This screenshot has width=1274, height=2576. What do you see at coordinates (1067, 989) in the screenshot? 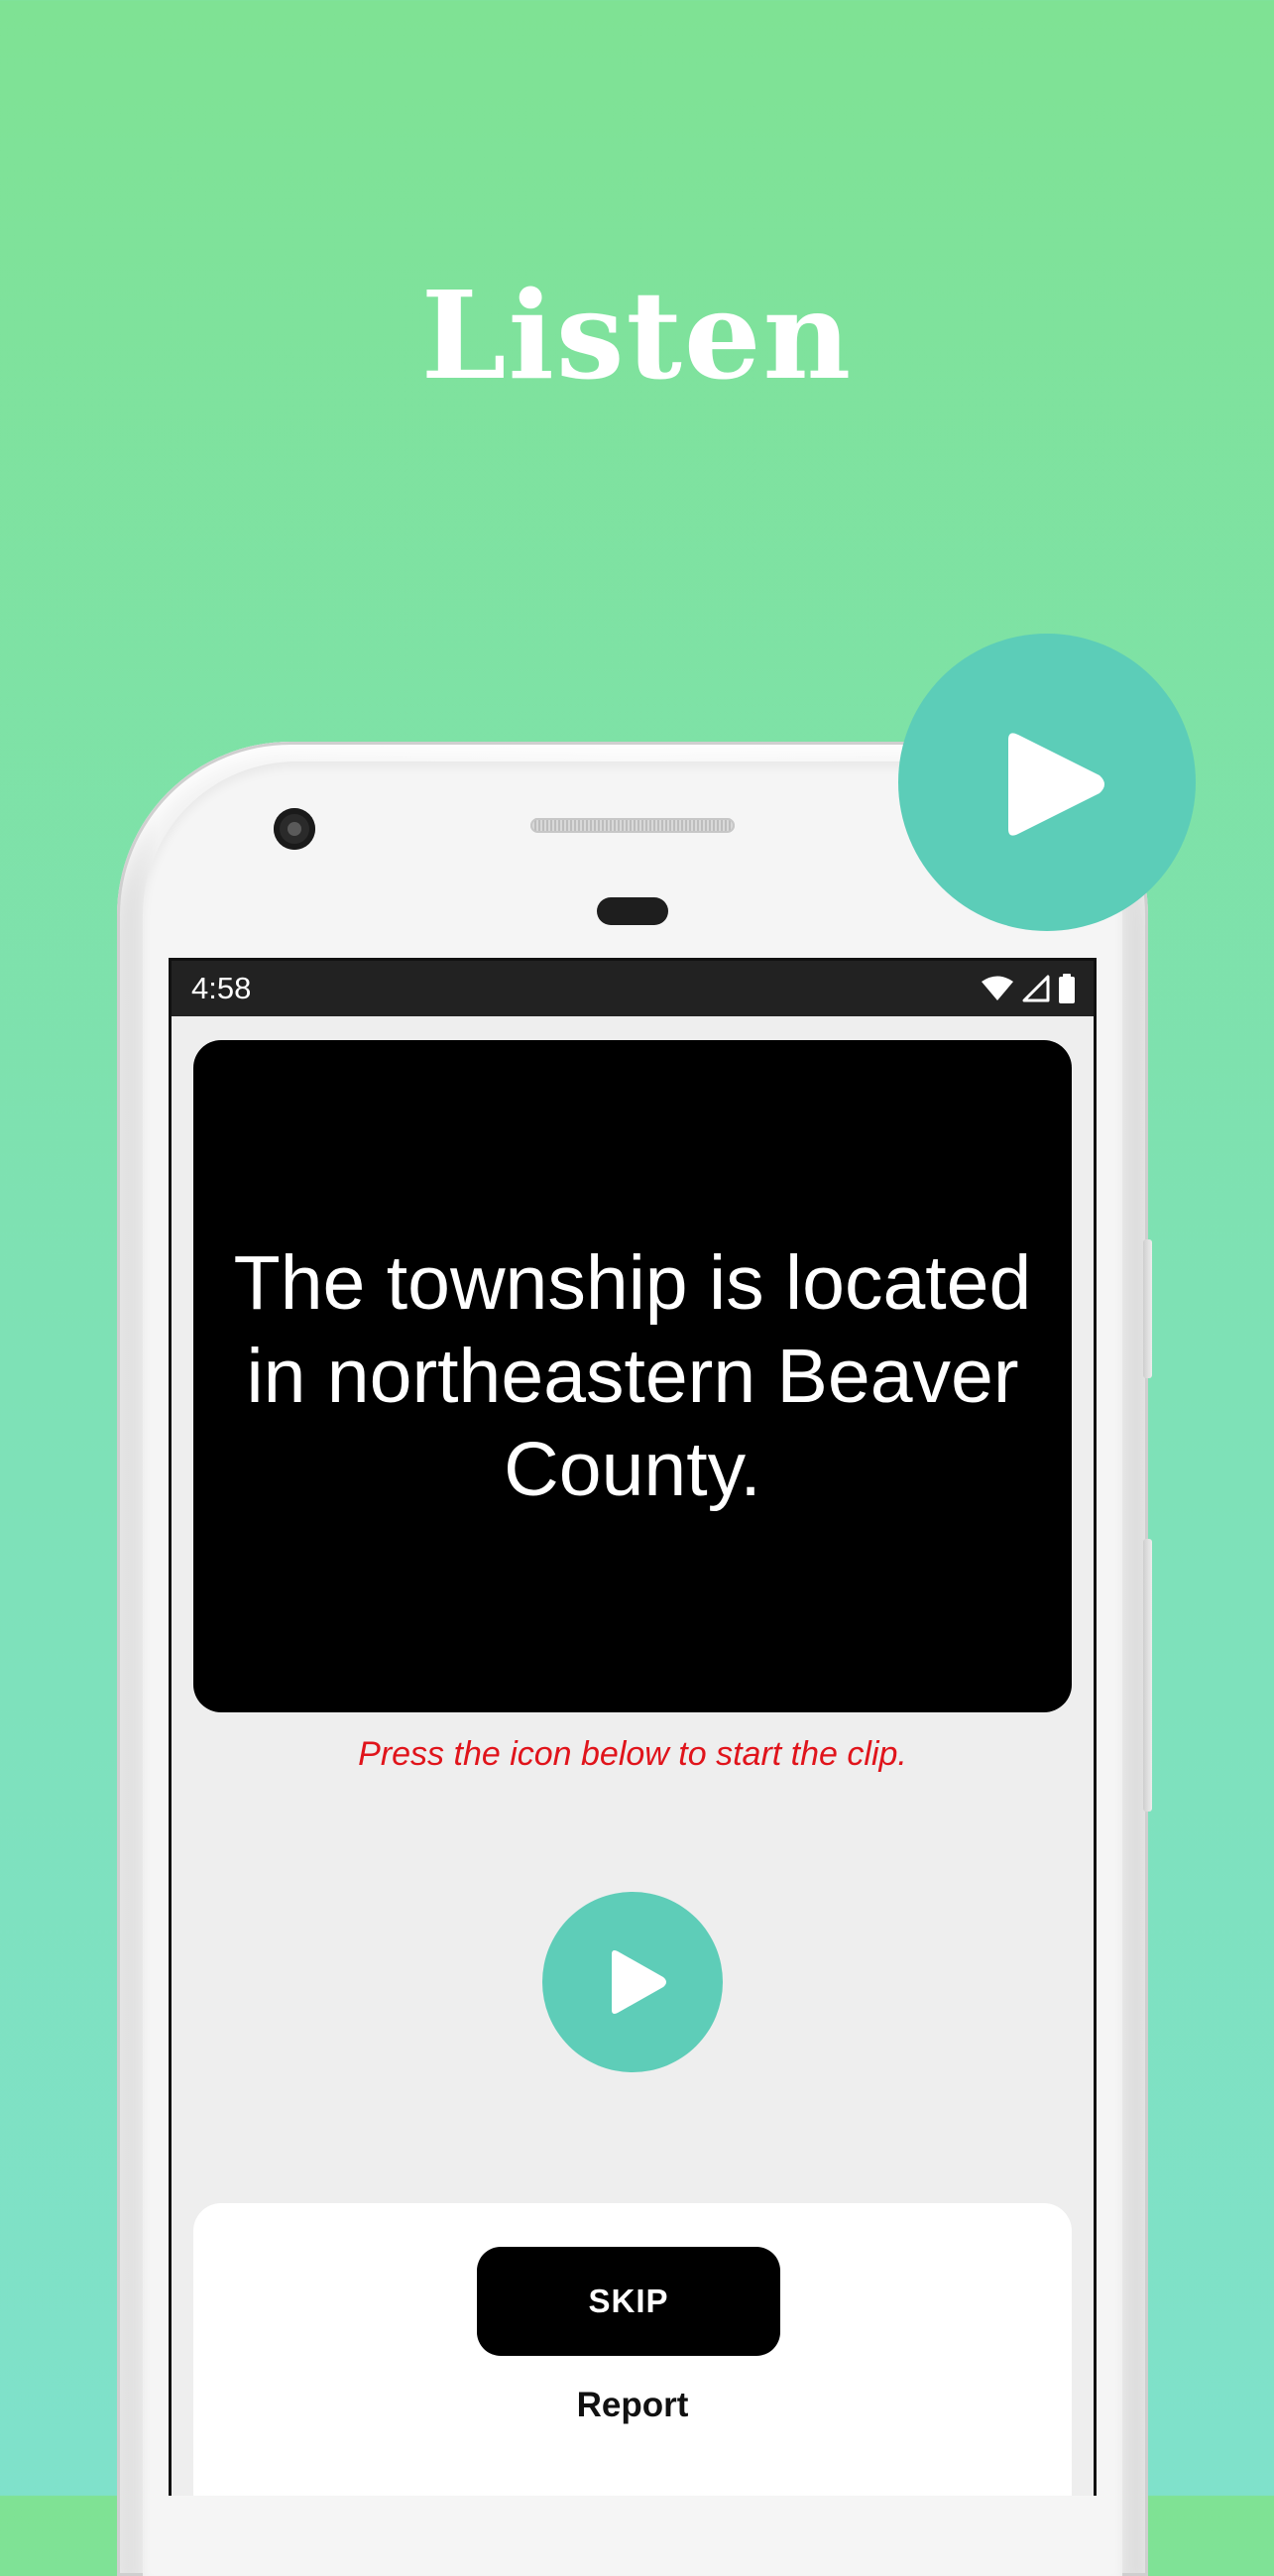
I see `battery-icon` at bounding box center [1067, 989].